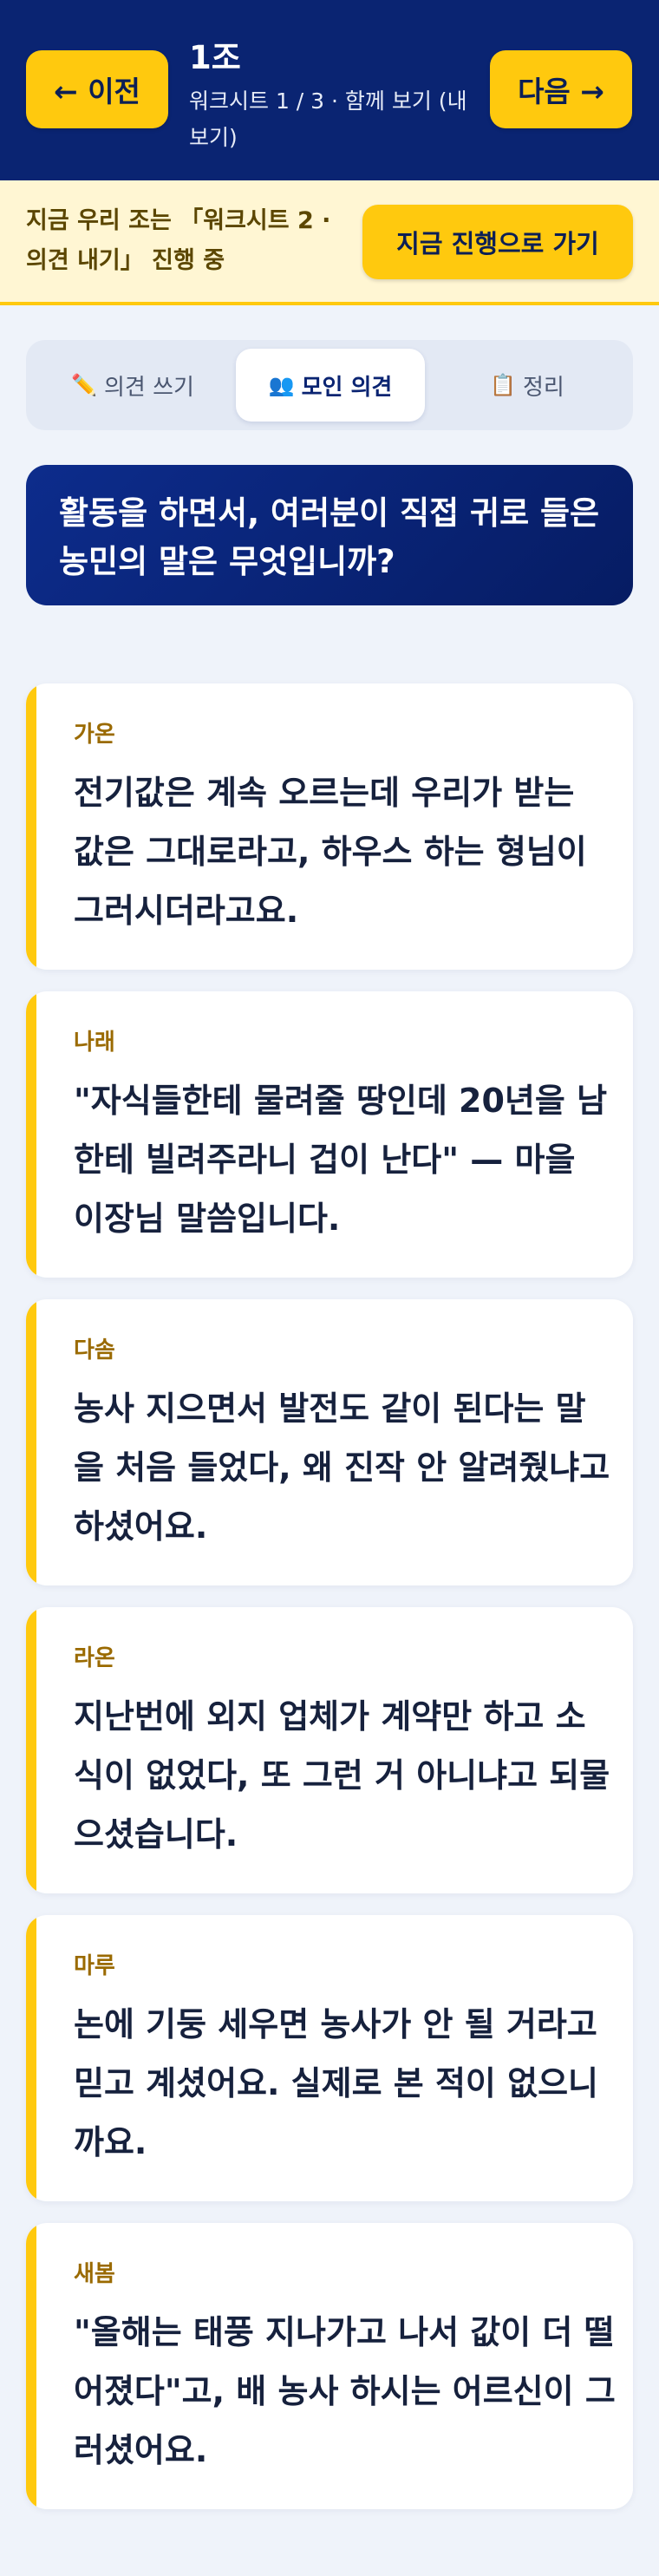 Image resolution: width=659 pixels, height=2576 pixels. What do you see at coordinates (95, 1966) in the screenshot?
I see `author-name: 마루` at bounding box center [95, 1966].